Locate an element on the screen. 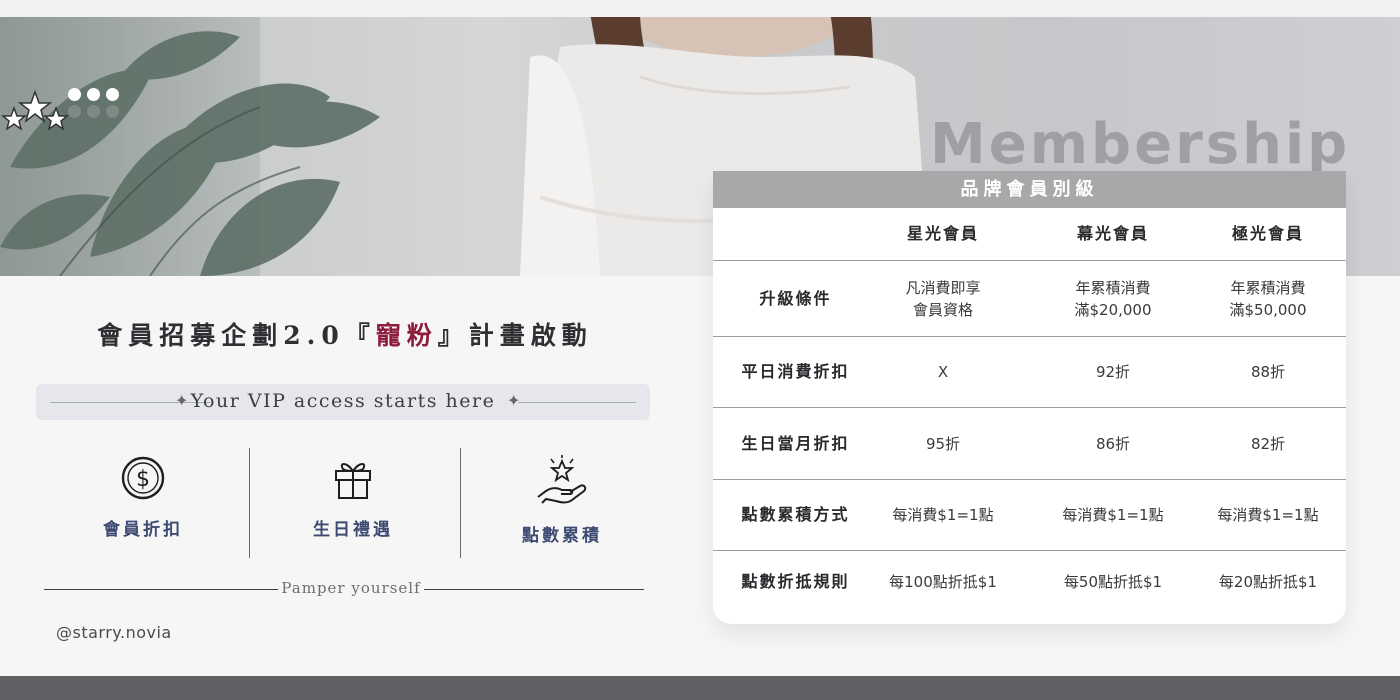 This screenshot has height=700, width=1400. feature-label: 點數累積 is located at coordinates (562, 536).